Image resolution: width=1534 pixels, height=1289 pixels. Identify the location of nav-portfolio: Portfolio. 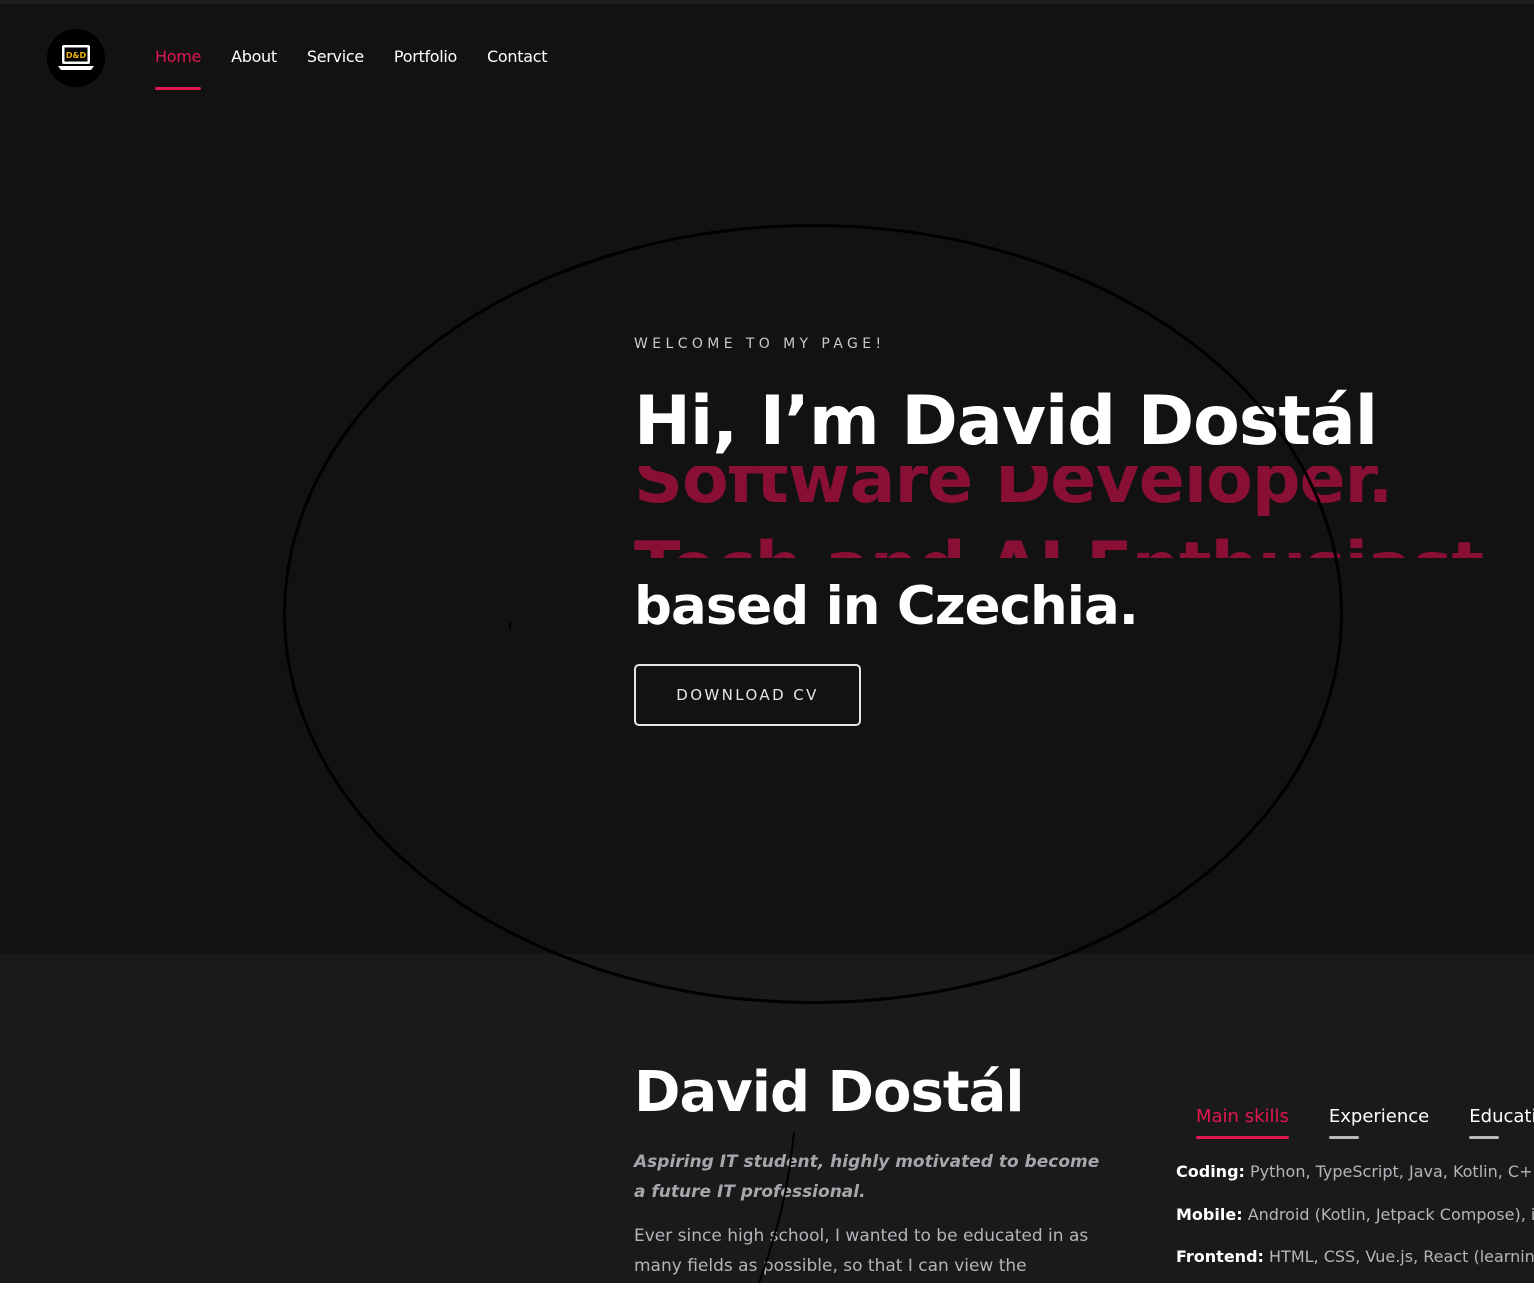
(425, 57).